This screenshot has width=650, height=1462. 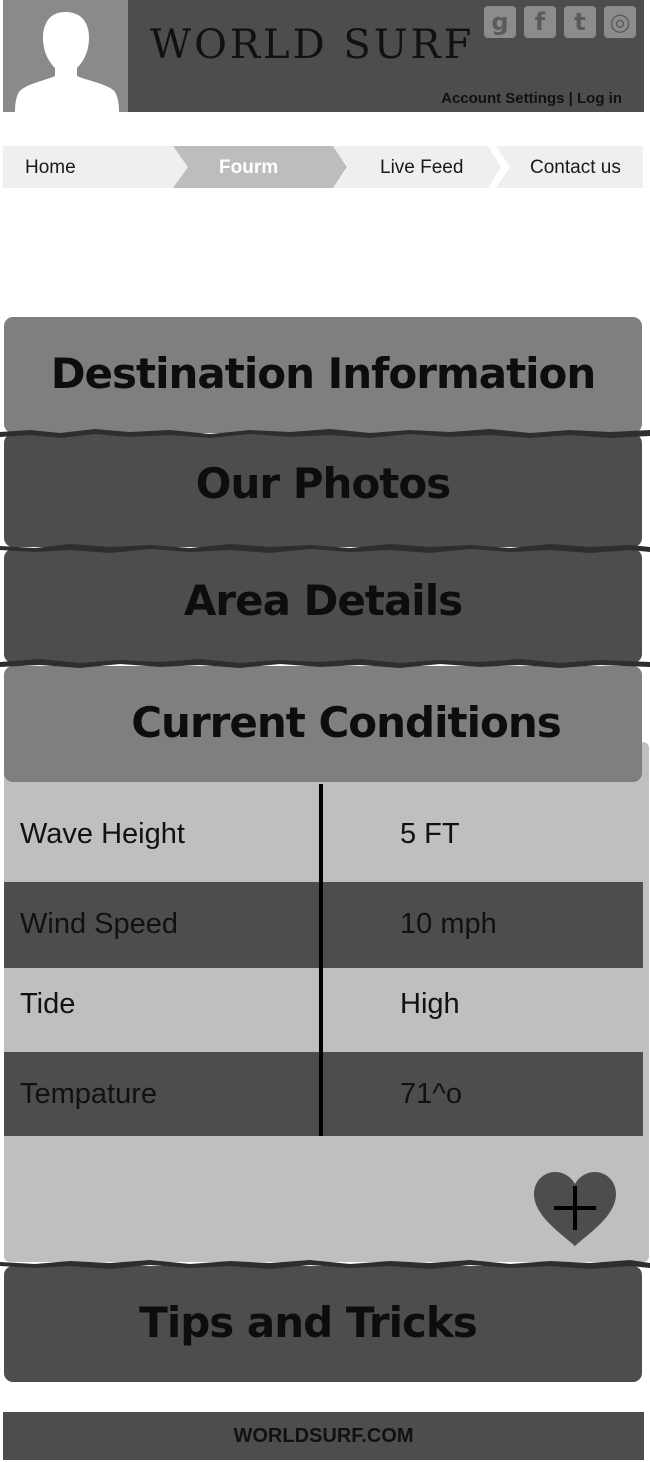 I want to click on footer-domain-link: WORLDSURF.COM, so click(x=324, y=1436).